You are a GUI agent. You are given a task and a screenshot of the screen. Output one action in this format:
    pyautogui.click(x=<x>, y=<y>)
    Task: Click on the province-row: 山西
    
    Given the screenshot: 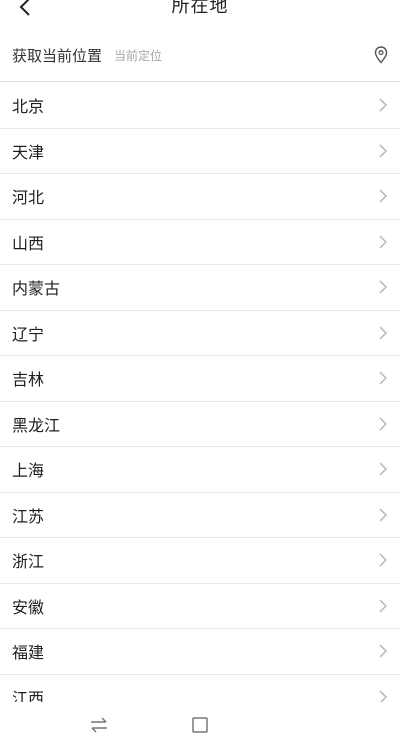 What is the action you would take?
    pyautogui.click(x=200, y=241)
    